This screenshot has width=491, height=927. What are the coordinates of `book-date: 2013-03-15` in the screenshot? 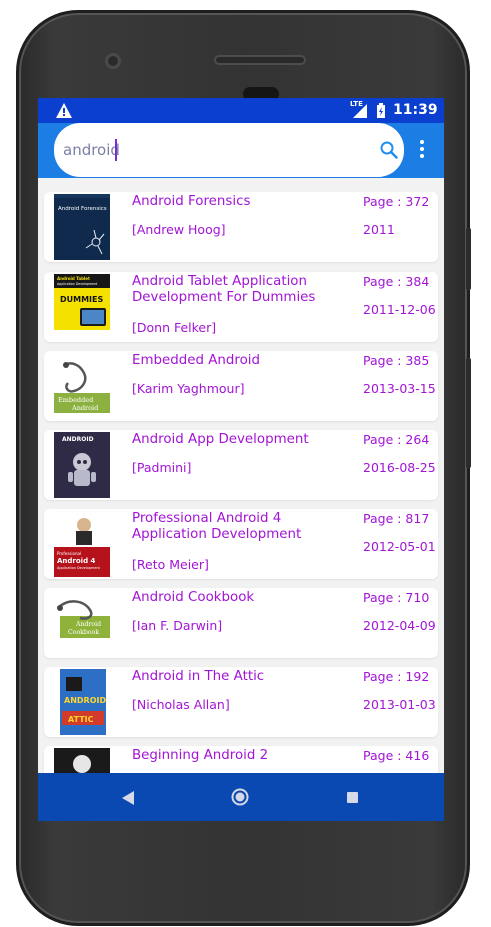 It's located at (399, 388).